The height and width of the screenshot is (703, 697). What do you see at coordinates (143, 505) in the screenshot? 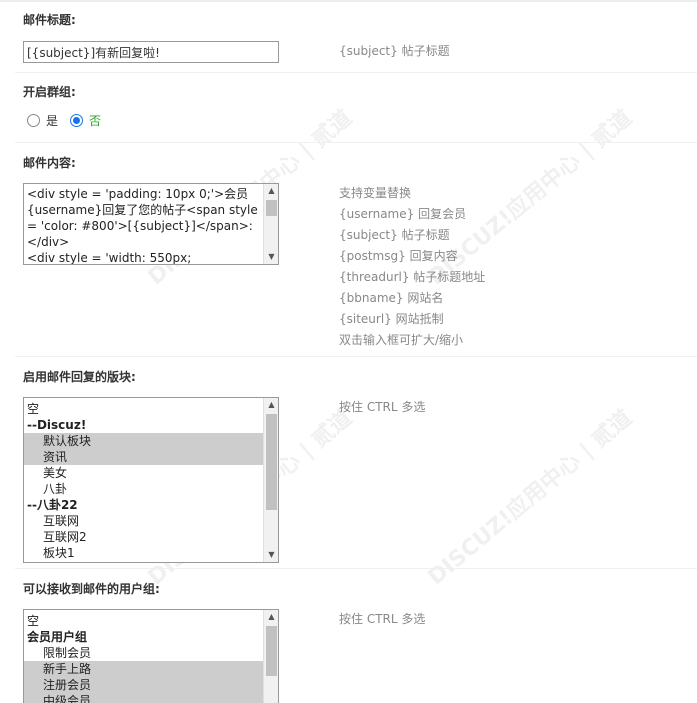
I see `list-item: --八卦22` at bounding box center [143, 505].